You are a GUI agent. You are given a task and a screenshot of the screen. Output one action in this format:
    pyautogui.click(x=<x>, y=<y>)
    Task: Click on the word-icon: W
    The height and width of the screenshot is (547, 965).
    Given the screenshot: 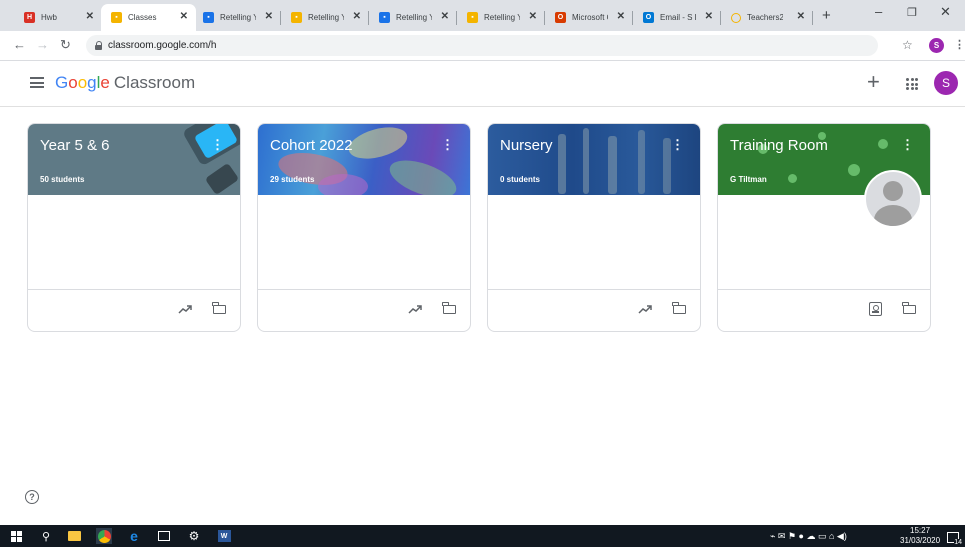 What is the action you would take?
    pyautogui.click(x=224, y=536)
    